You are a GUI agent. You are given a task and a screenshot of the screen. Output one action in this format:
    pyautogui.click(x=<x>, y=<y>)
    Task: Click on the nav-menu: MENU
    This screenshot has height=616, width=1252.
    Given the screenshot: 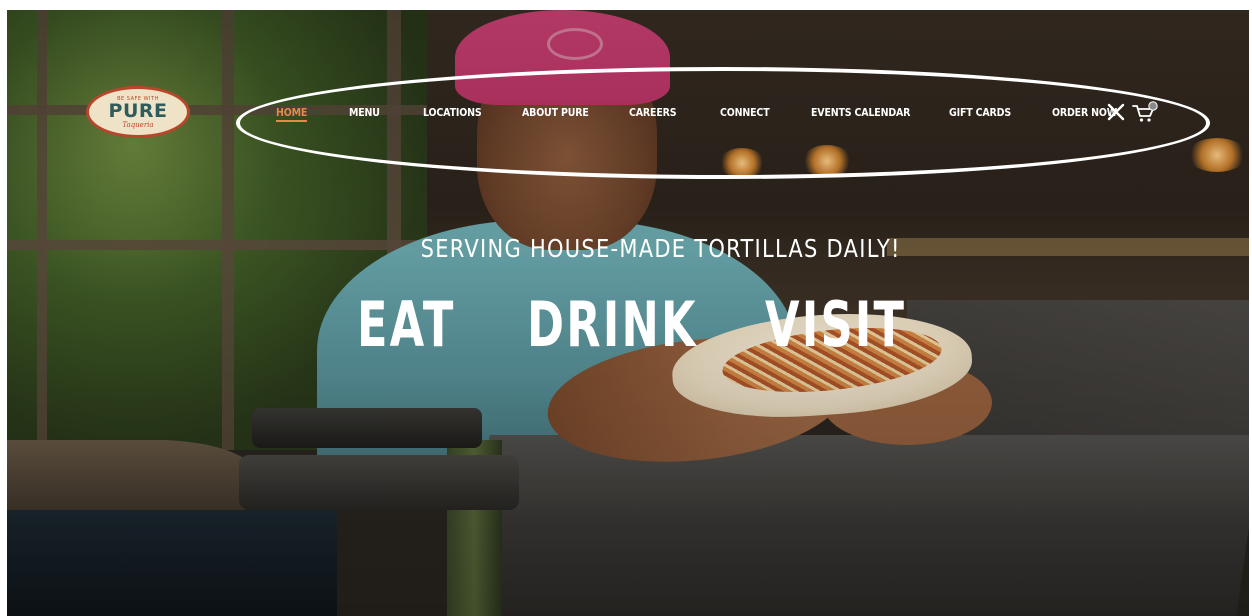 What is the action you would take?
    pyautogui.click(x=364, y=112)
    